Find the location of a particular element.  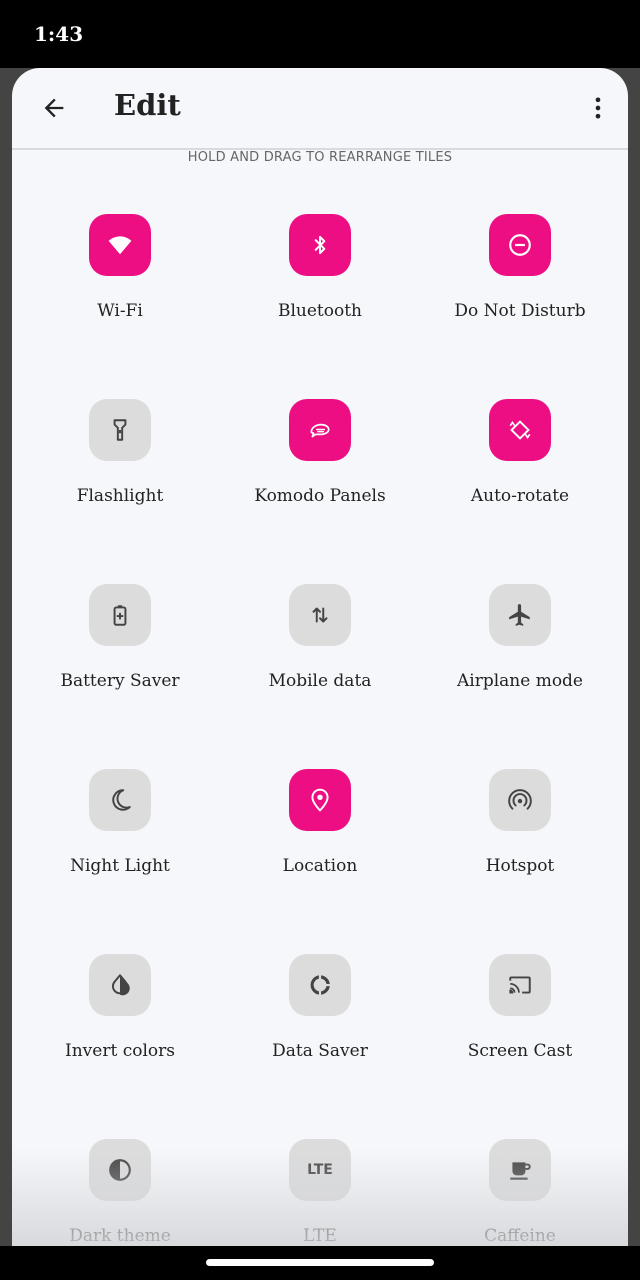

tile-label: Hotspot is located at coordinates (520, 866).